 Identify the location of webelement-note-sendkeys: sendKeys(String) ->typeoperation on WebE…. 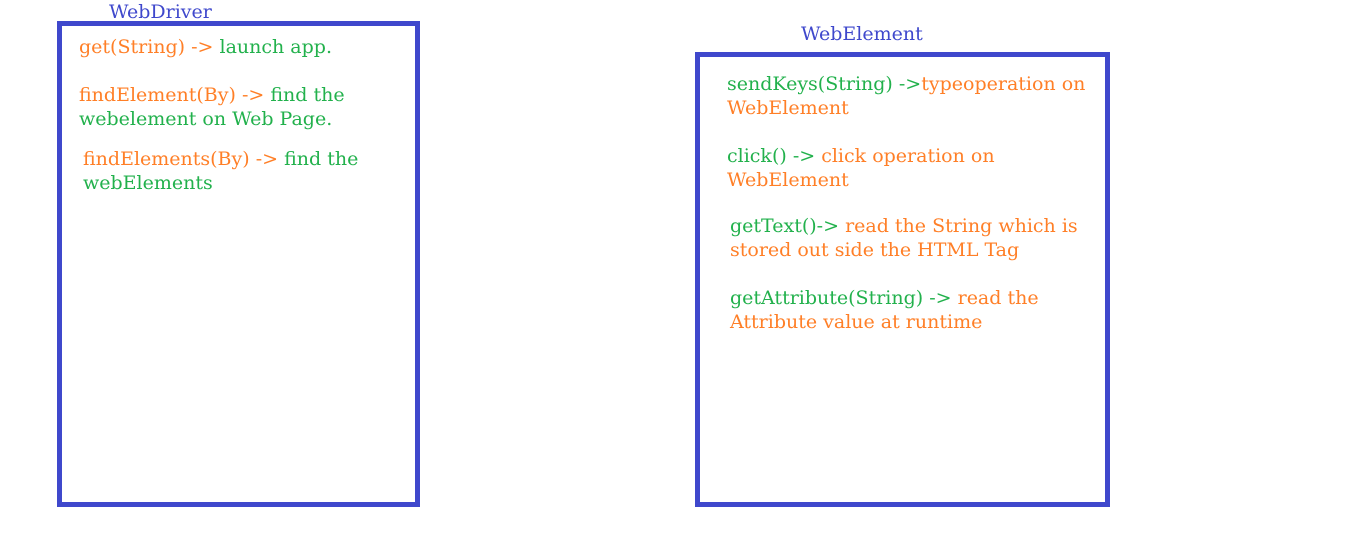
(906, 96).